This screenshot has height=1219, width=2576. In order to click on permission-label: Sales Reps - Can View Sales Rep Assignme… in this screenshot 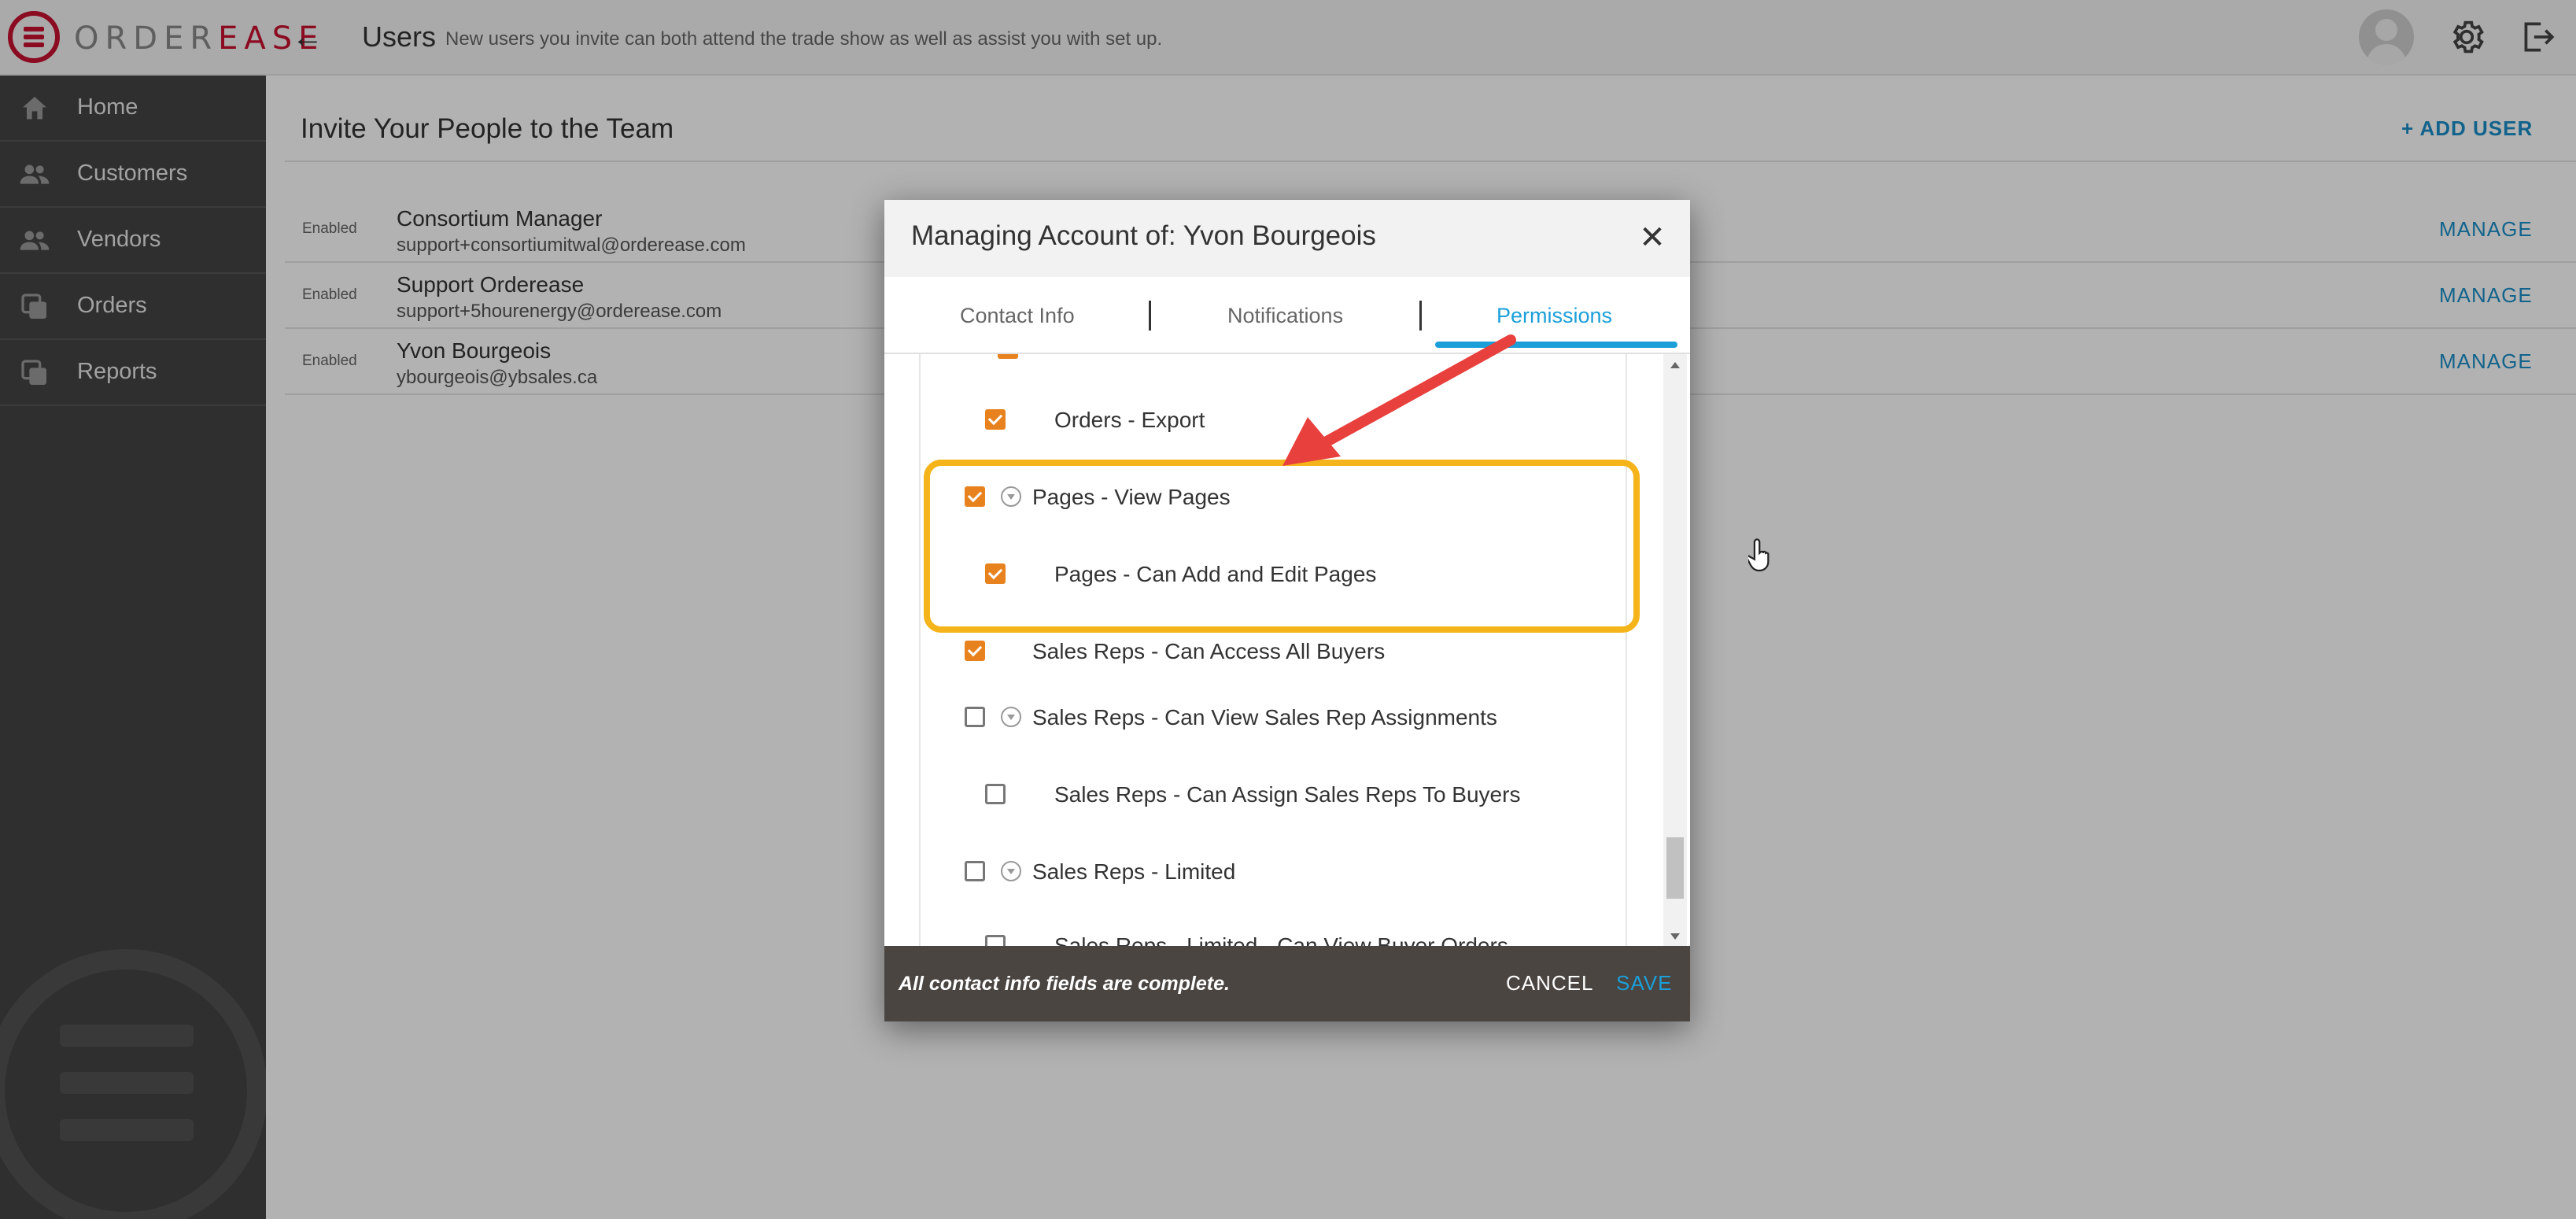, I will do `click(1264, 717)`.